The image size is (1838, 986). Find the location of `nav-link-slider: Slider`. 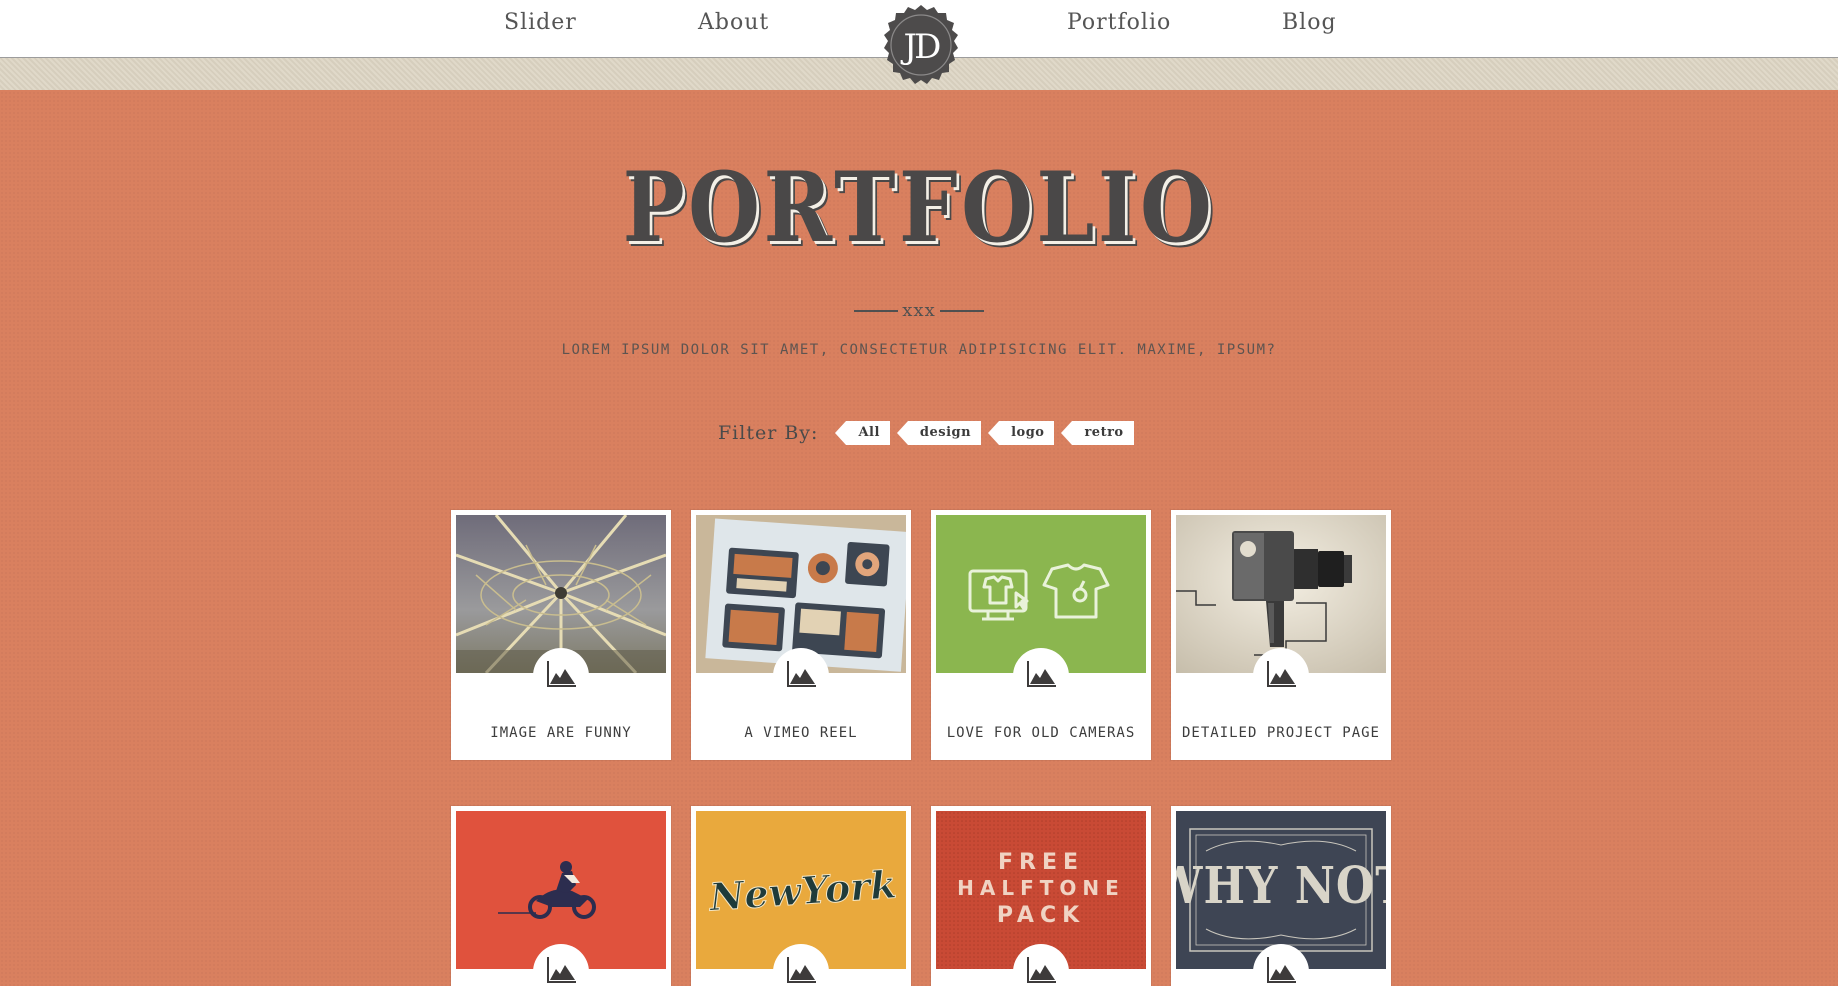

nav-link-slider: Slider is located at coordinates (540, 22).